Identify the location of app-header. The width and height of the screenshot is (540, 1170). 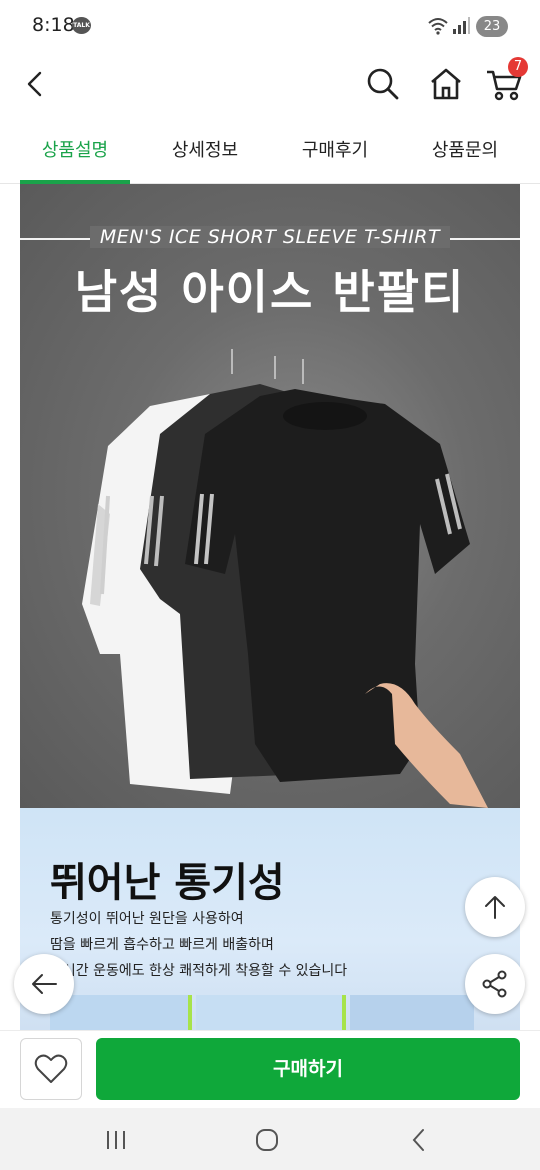
(270, 85).